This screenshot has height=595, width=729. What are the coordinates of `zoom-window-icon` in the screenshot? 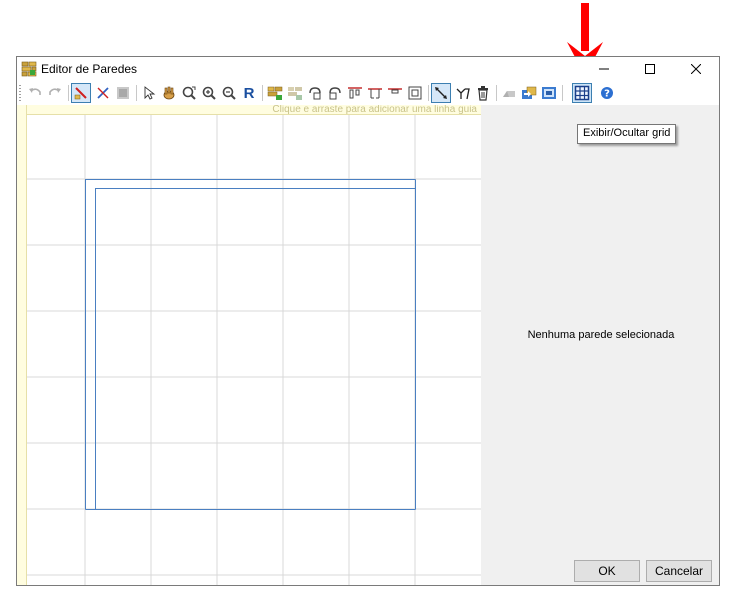 It's located at (189, 93).